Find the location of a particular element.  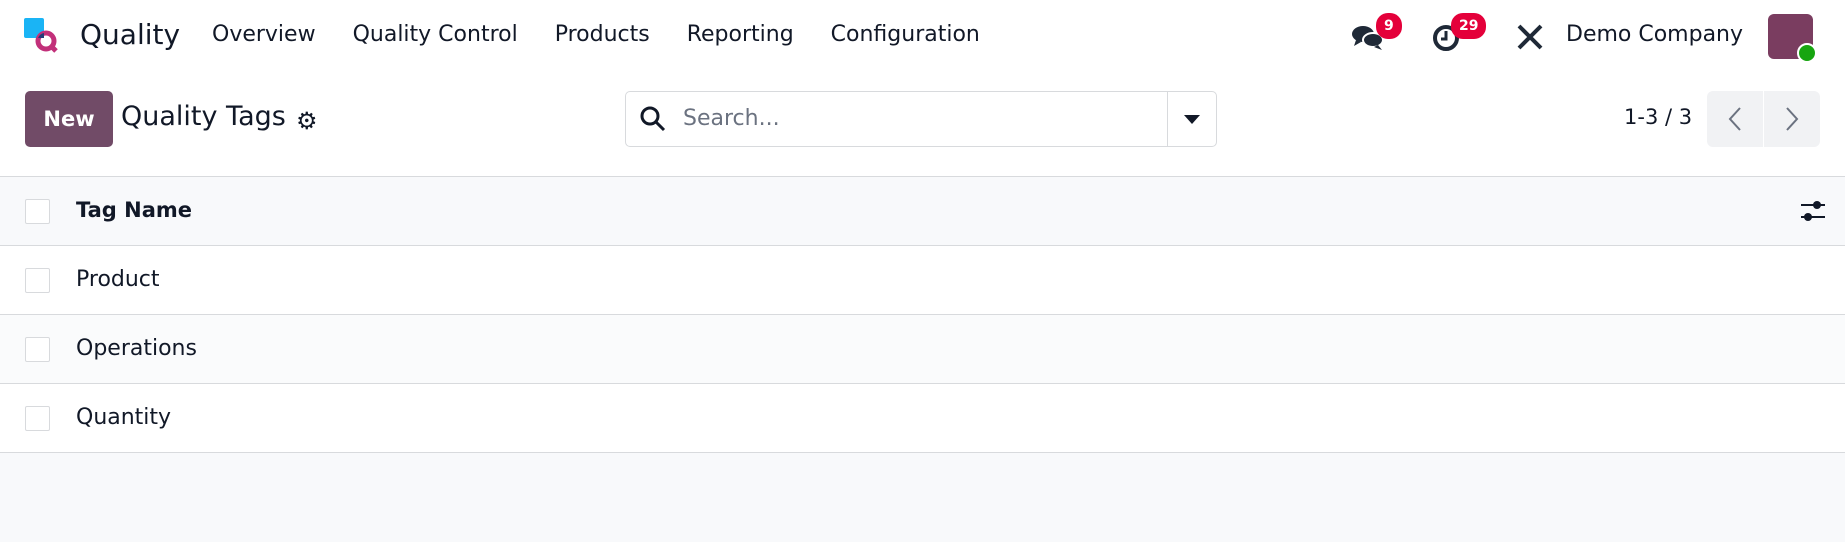

divider is located at coordinates (1167, 119).